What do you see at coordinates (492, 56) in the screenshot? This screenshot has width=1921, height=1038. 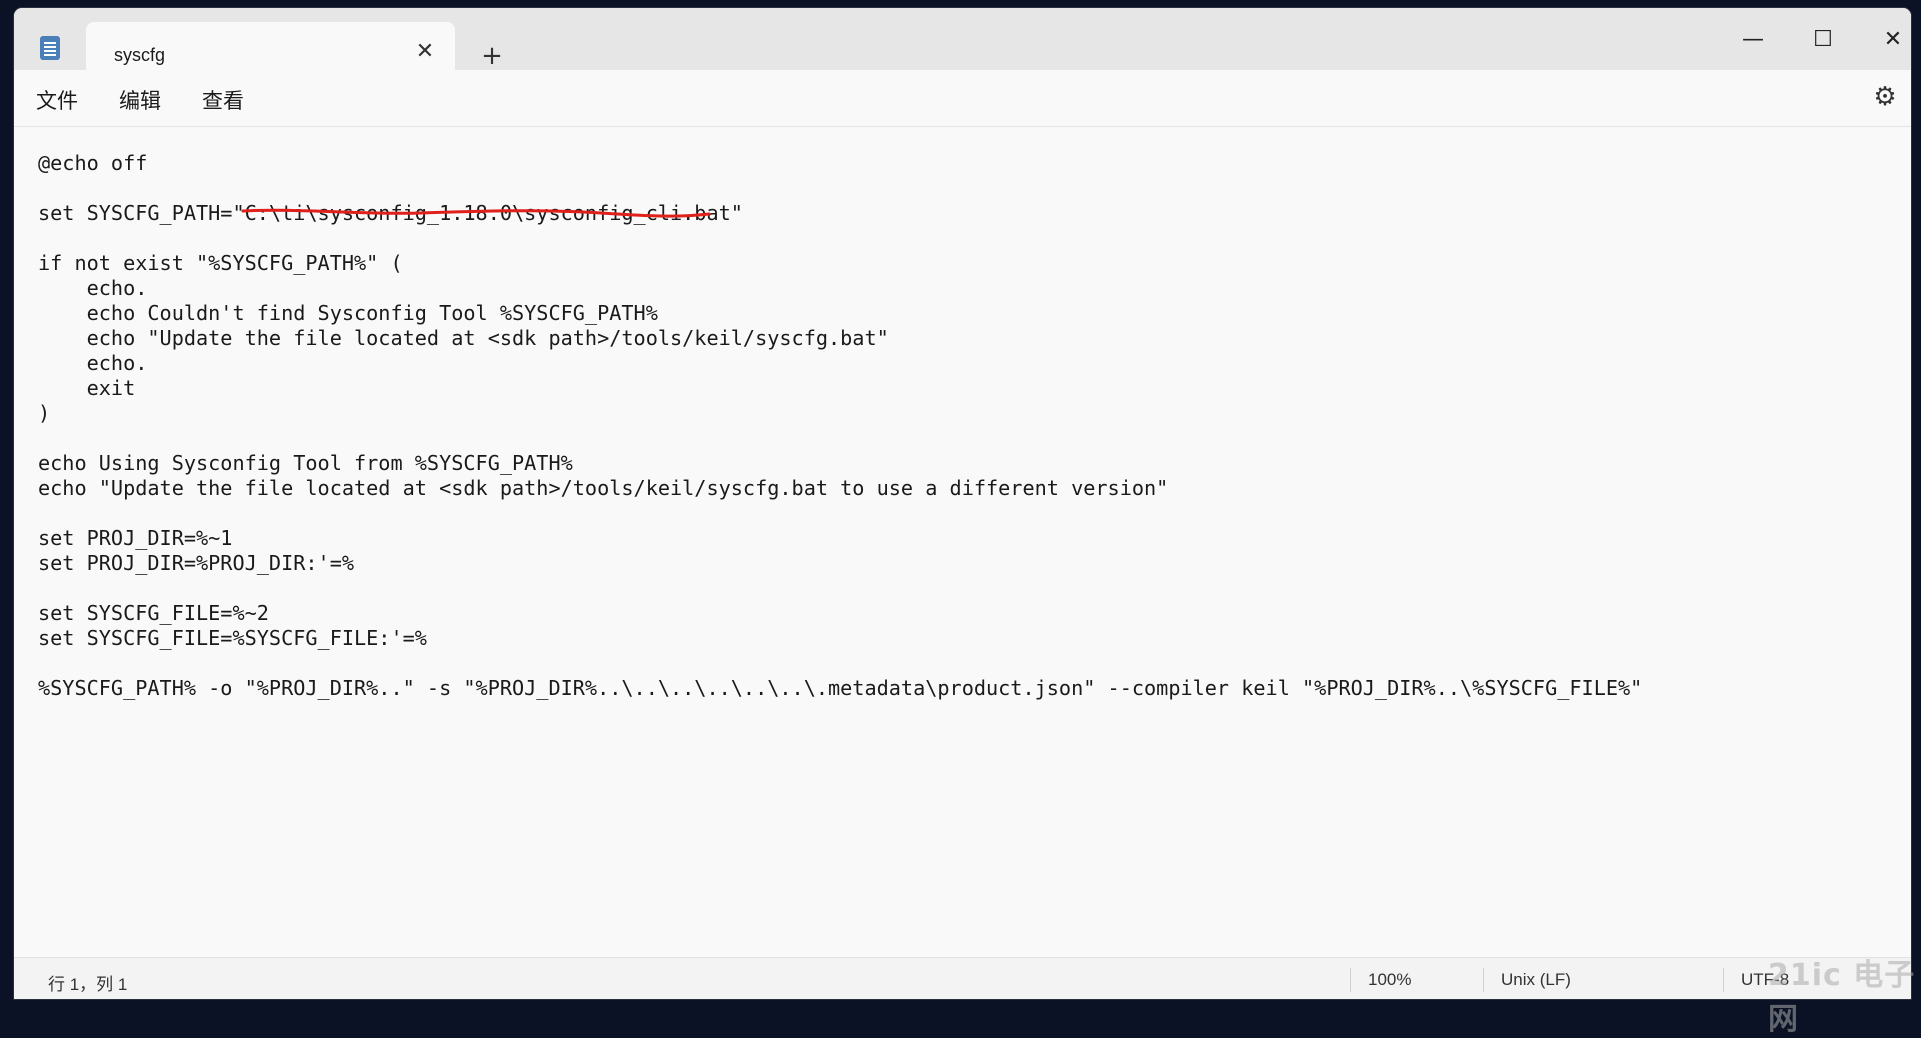 I see `new-tab-button: +` at bounding box center [492, 56].